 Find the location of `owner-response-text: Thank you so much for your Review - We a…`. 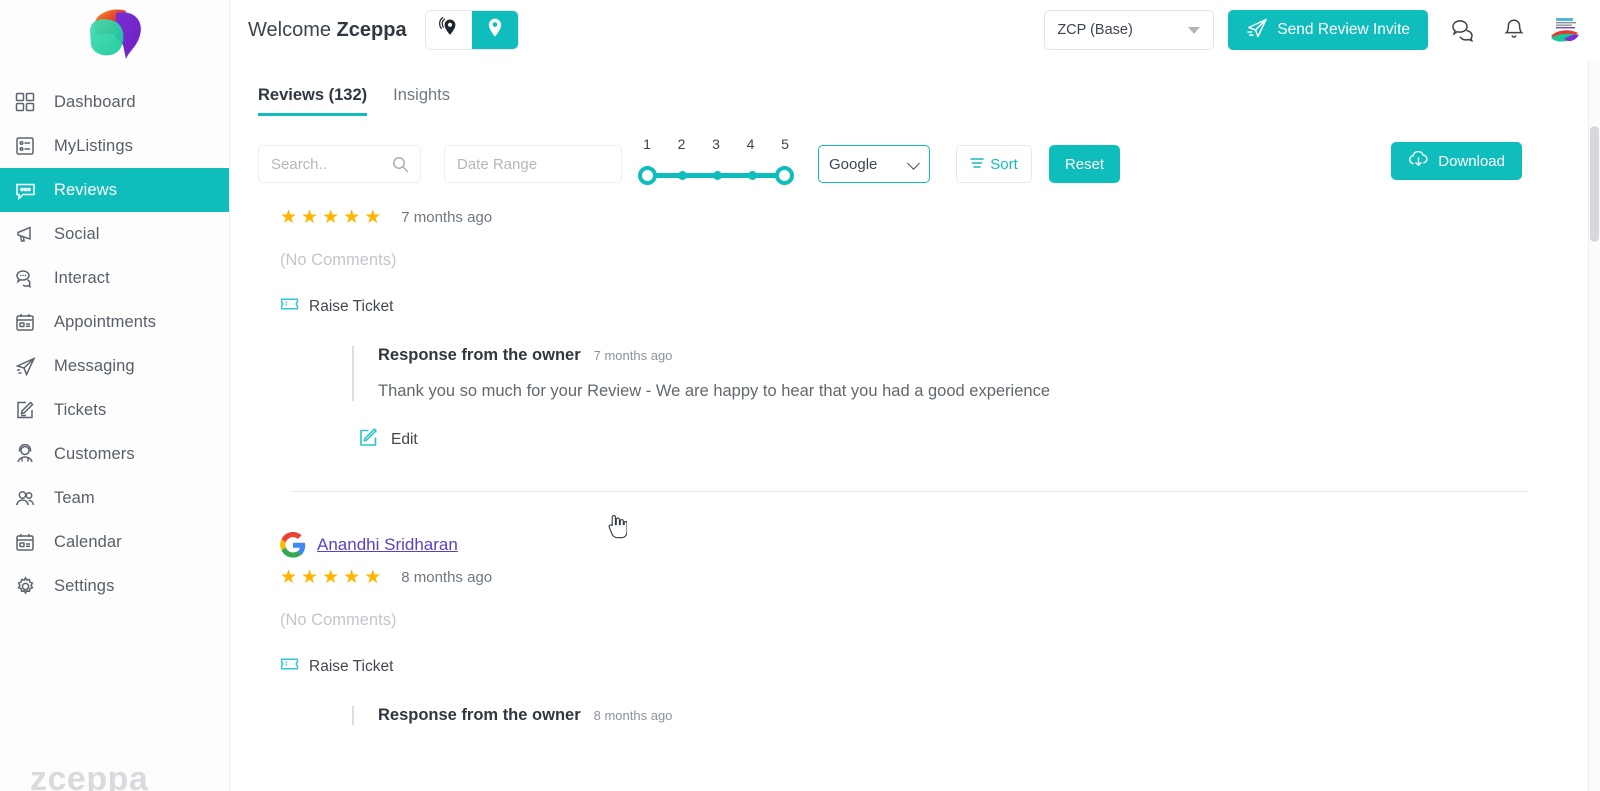

owner-response-text: Thank you so much for your Review - We a… is located at coordinates (714, 391).